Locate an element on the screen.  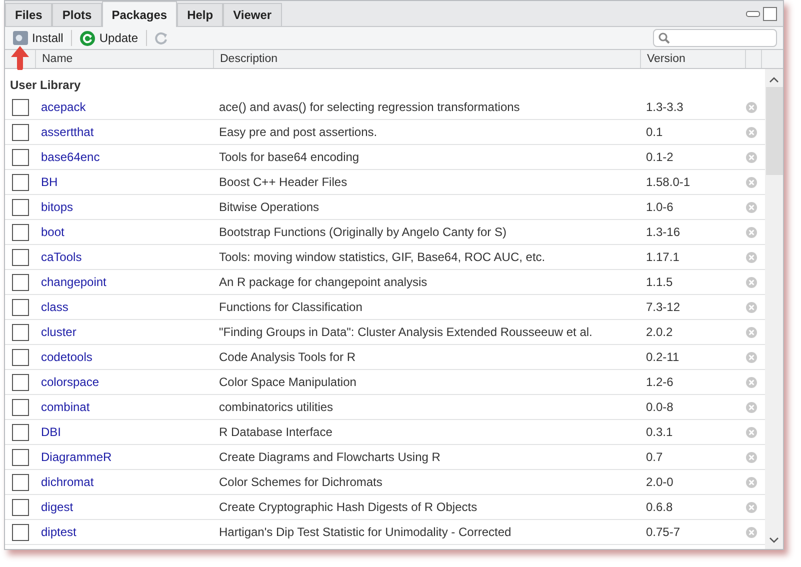
package-link: boot is located at coordinates (50, 232).